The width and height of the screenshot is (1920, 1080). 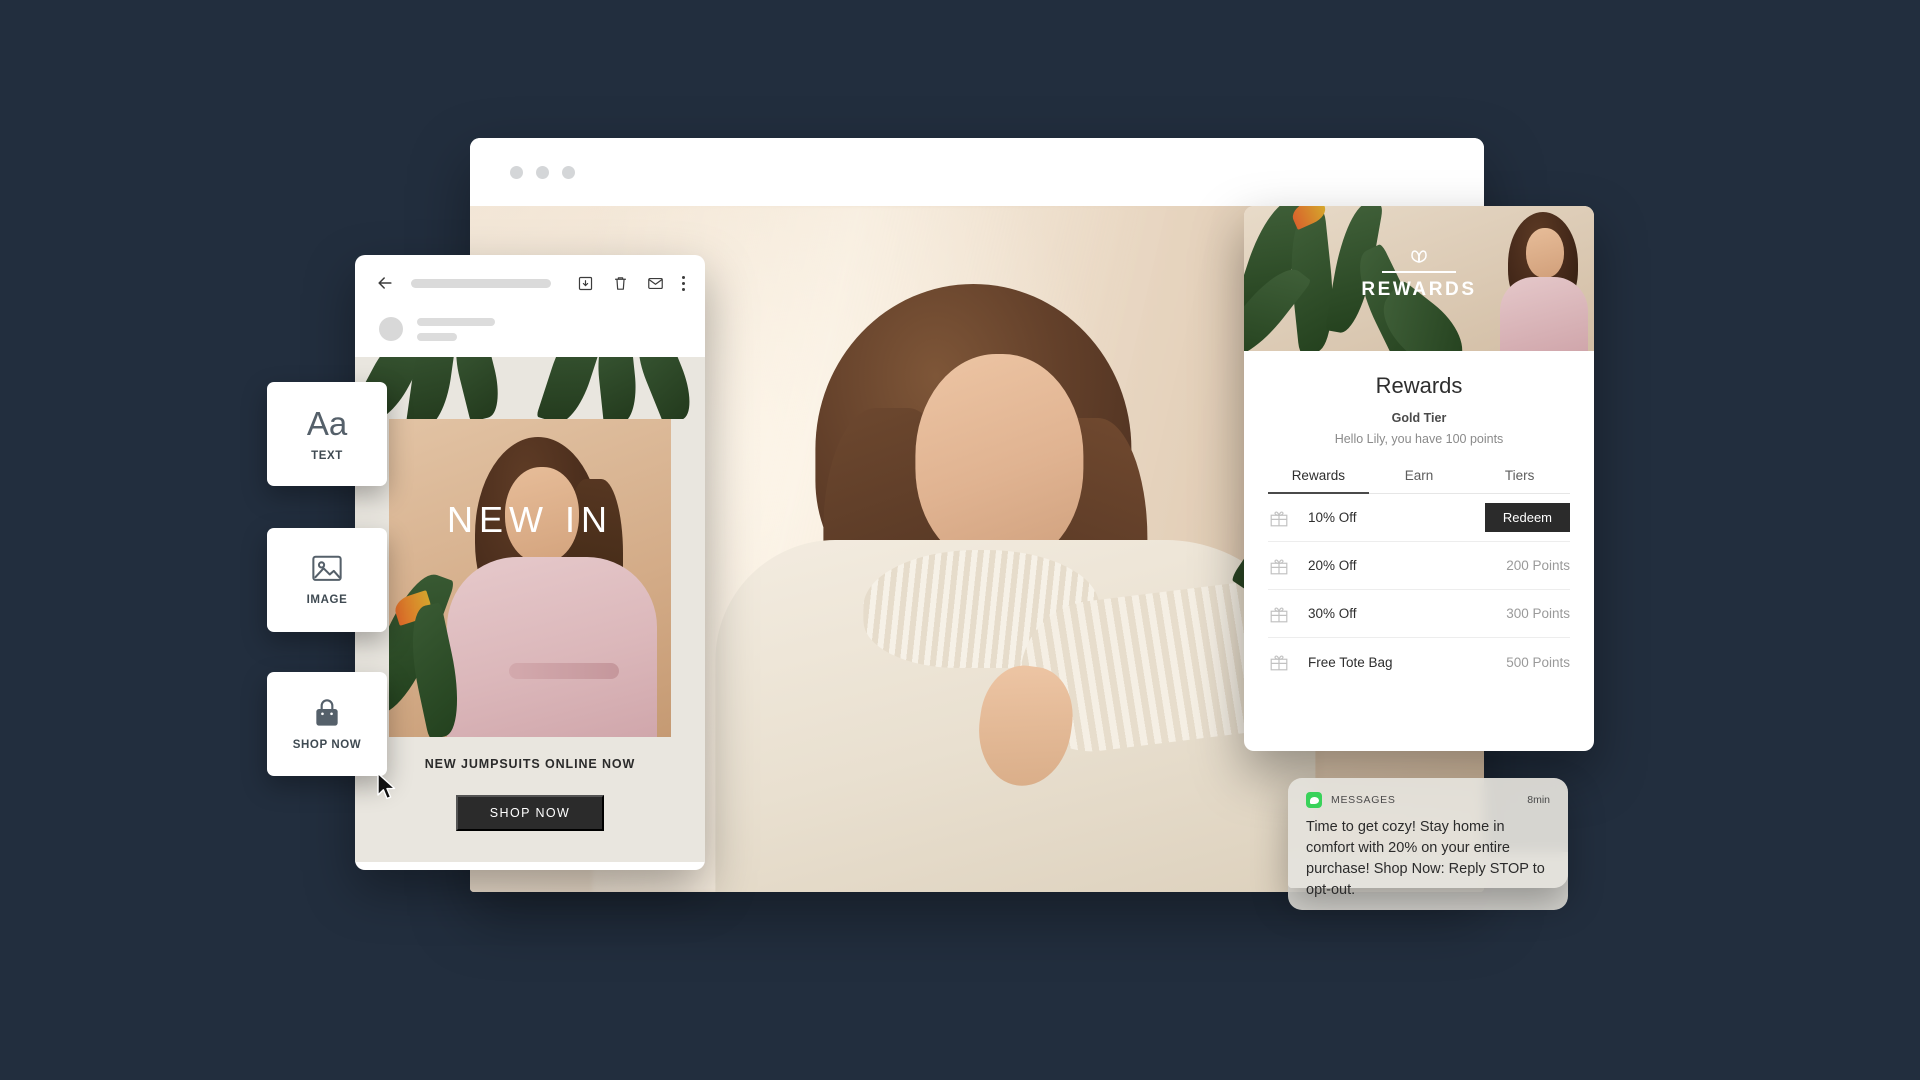 I want to click on browser-title-bar, so click(x=977, y=172).